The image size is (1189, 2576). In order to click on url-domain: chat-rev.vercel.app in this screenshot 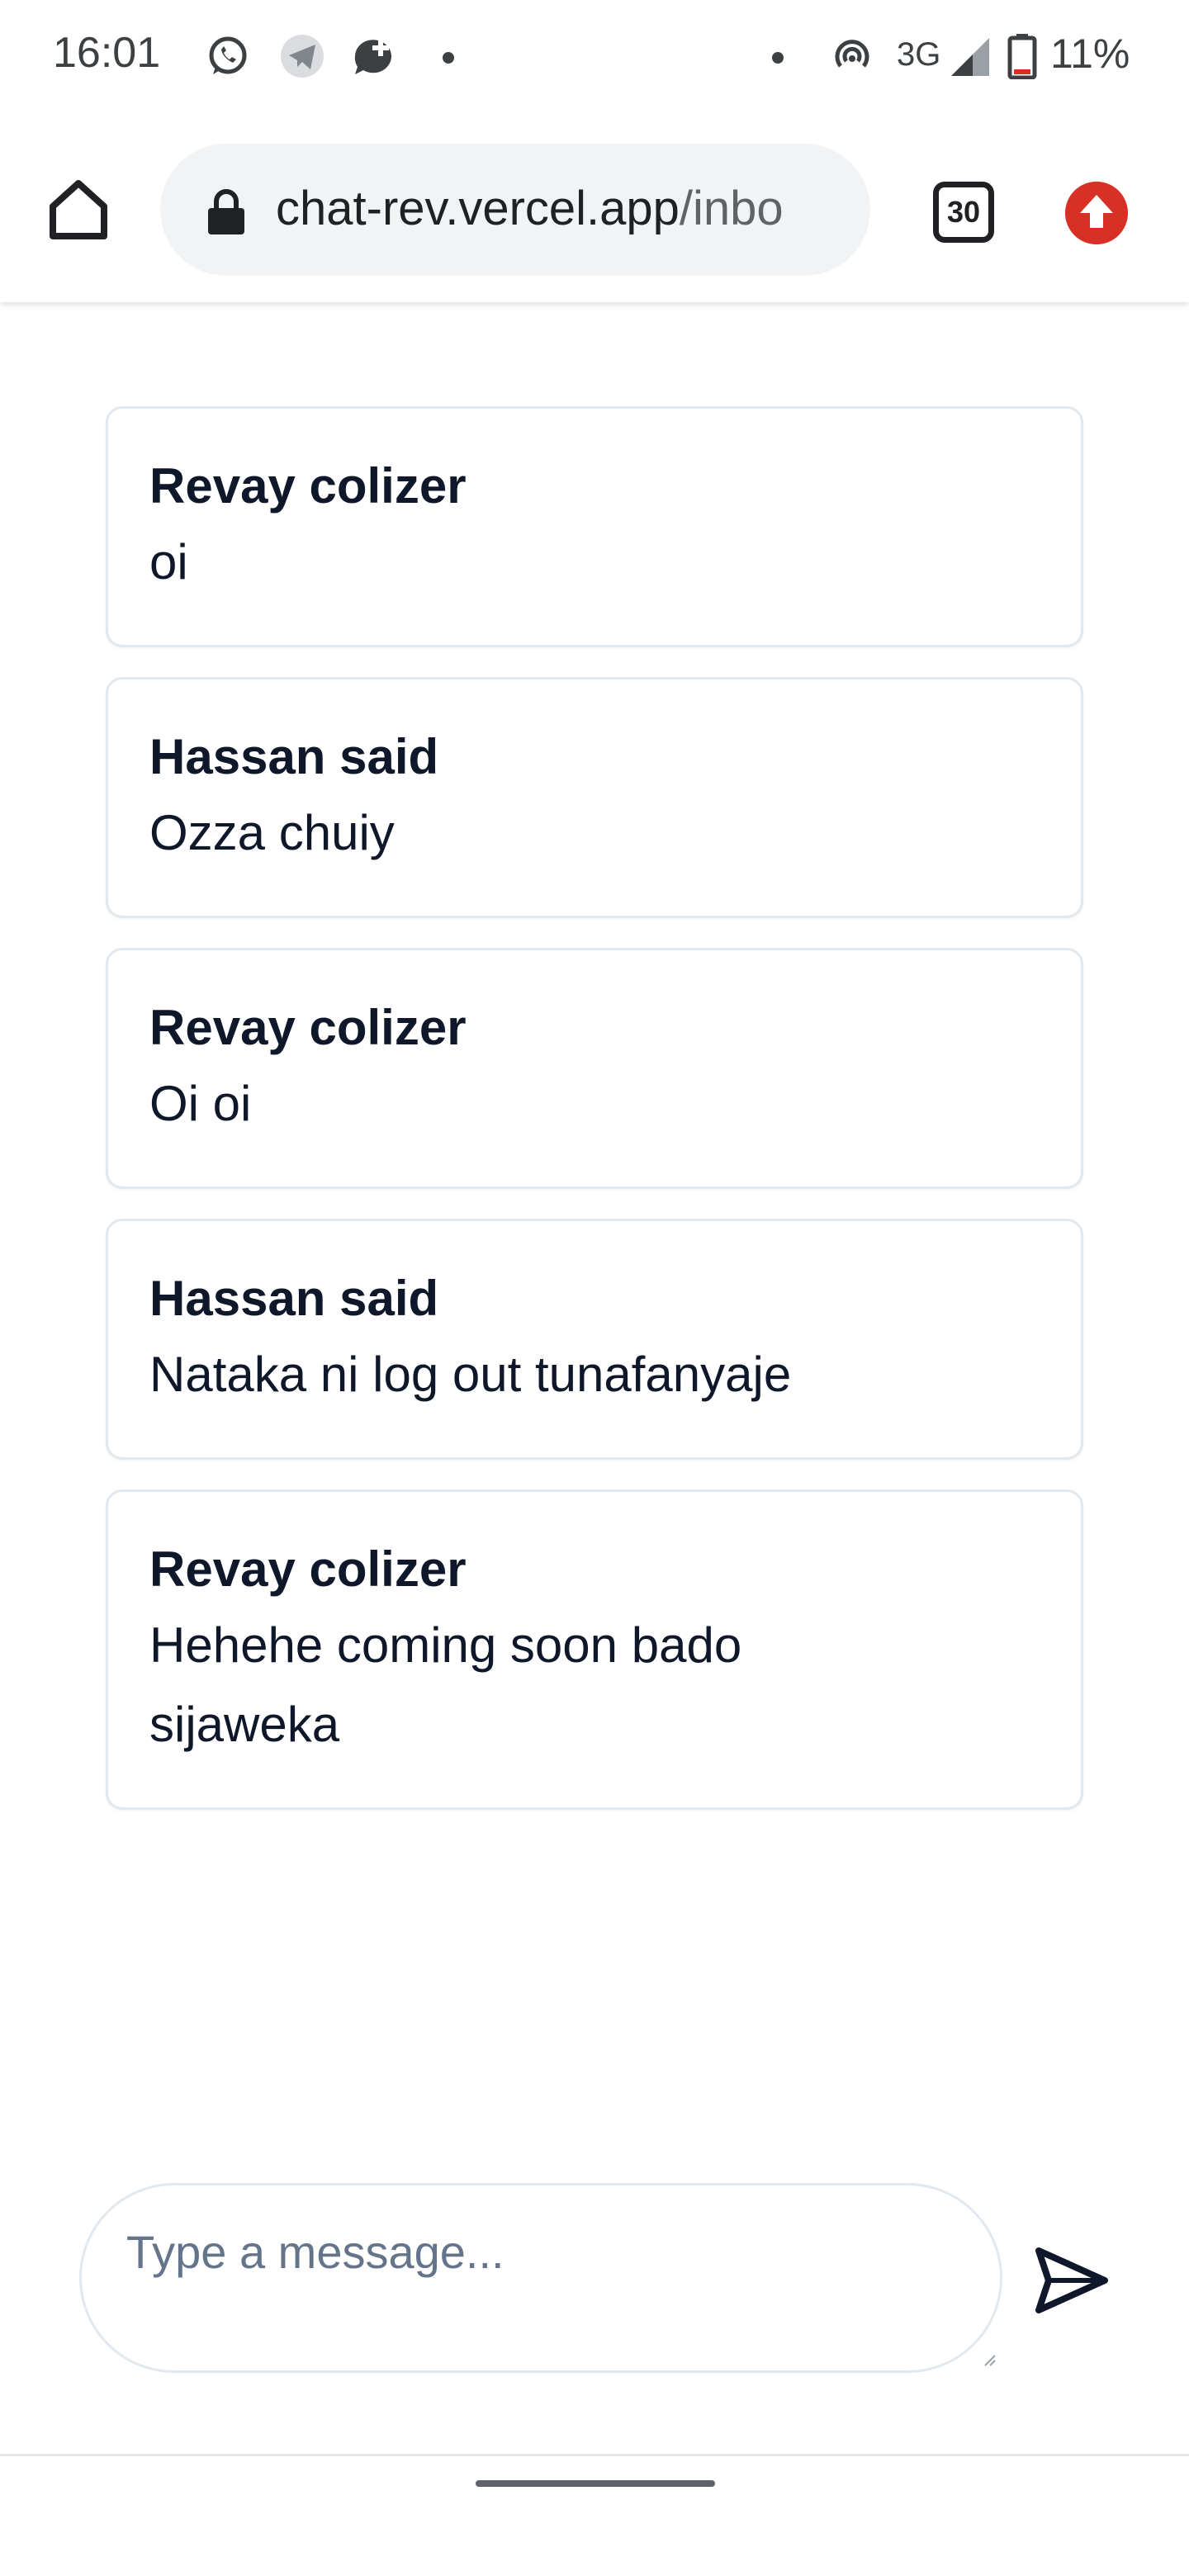, I will do `click(478, 208)`.